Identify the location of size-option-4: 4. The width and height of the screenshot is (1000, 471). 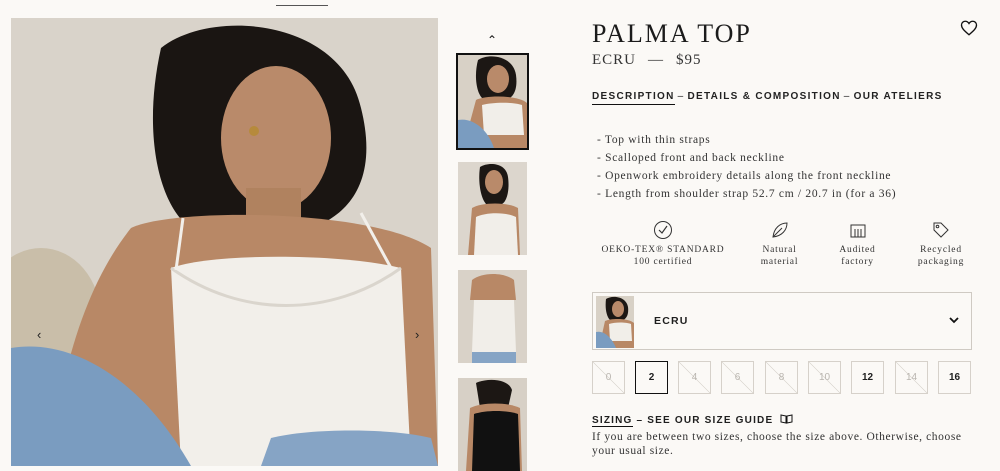
(694, 377).